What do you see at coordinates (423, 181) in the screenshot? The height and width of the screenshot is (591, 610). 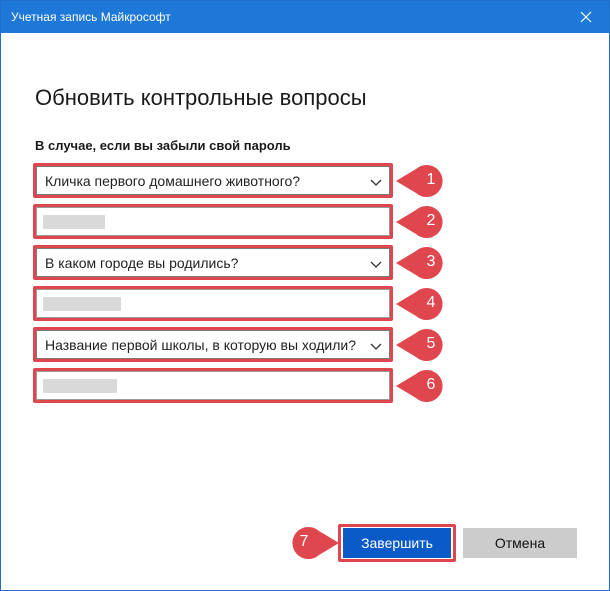 I see `annotation-marker-1: 1` at bounding box center [423, 181].